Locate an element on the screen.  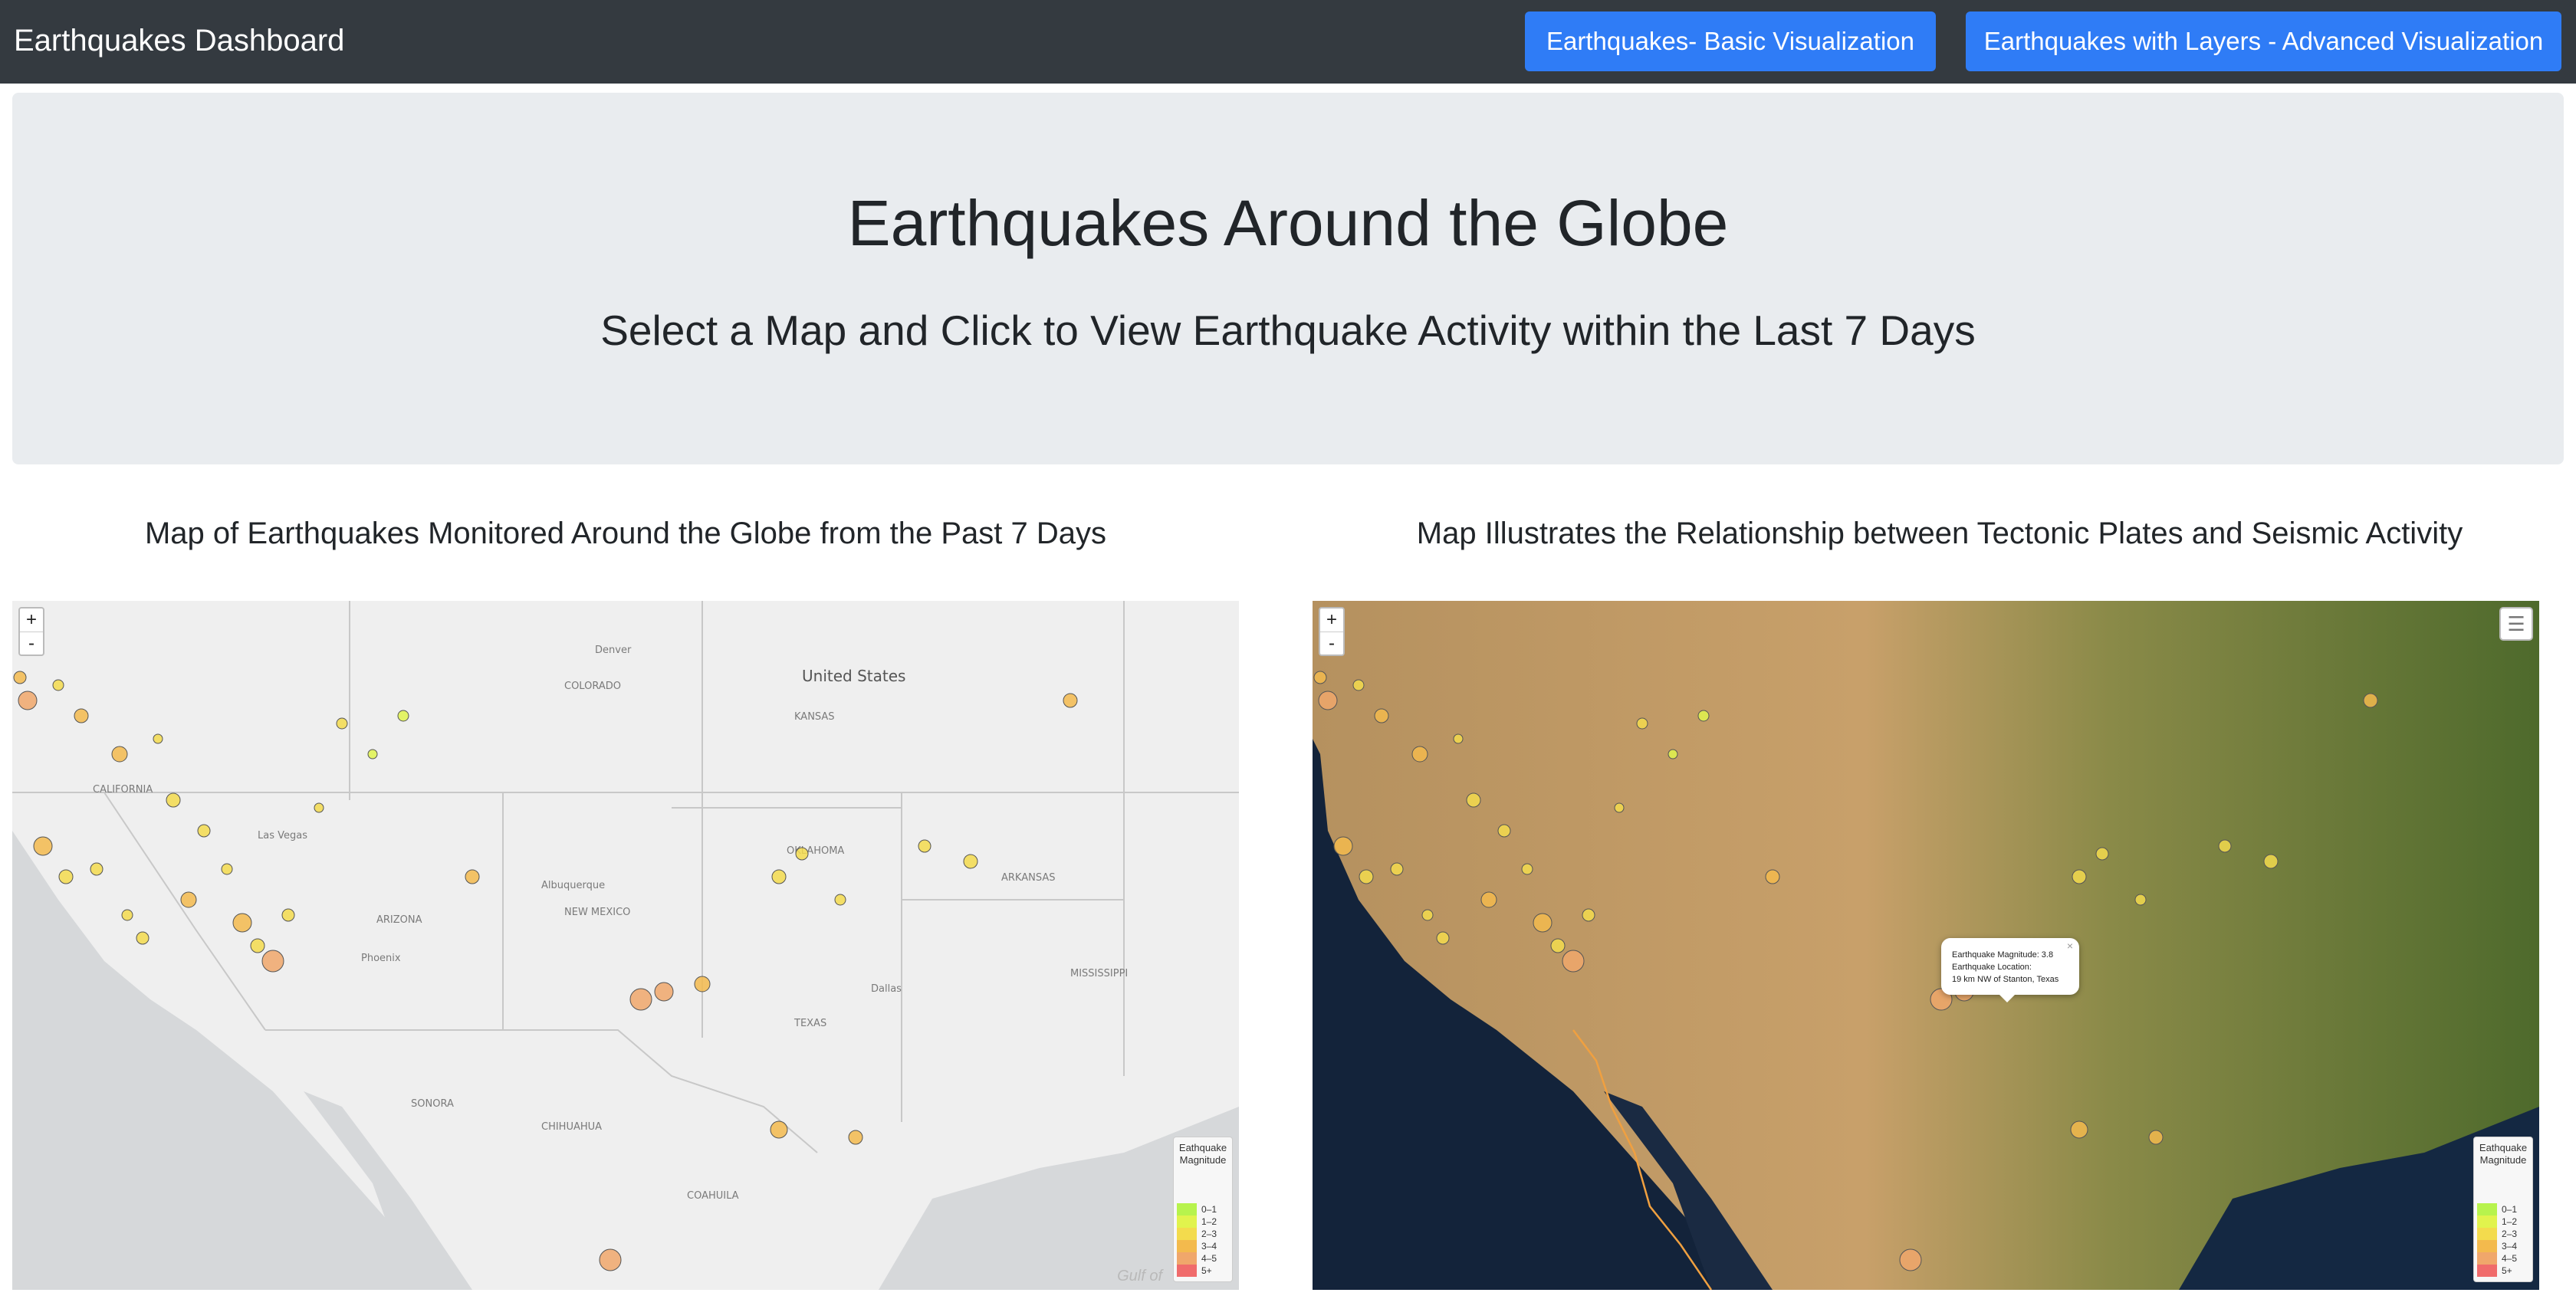
right-zoom-control: + - is located at coordinates (1332, 632).